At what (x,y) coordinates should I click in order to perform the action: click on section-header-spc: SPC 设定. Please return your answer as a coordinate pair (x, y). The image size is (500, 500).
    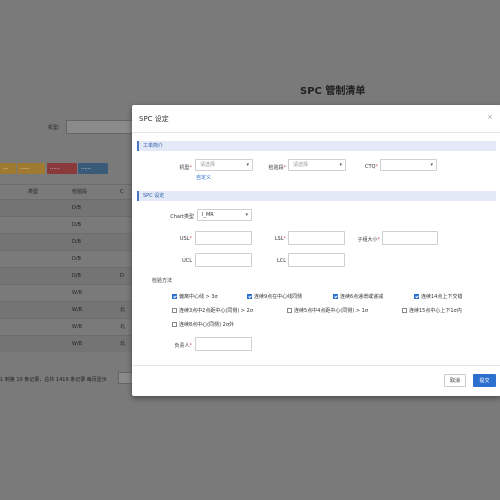
    Looking at the image, I should click on (316, 196).